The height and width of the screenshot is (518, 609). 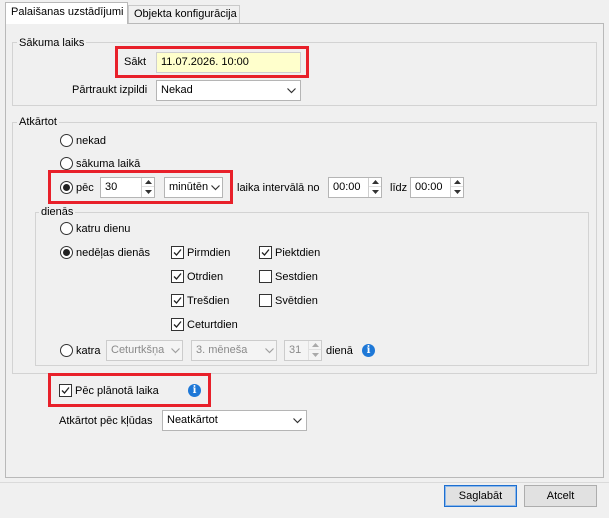 I want to click on repeat-unit-value: minūtēn, so click(x=189, y=187).